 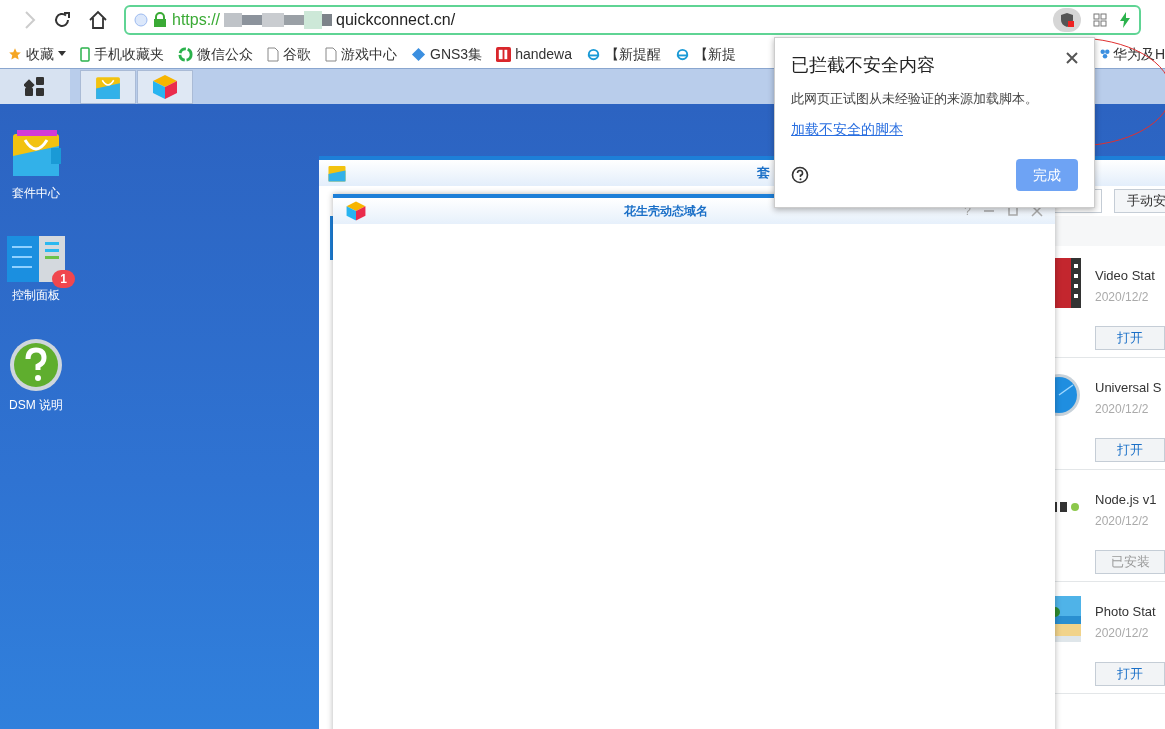 I want to click on bookmark-link: 【新提醒, so click(x=632, y=54).